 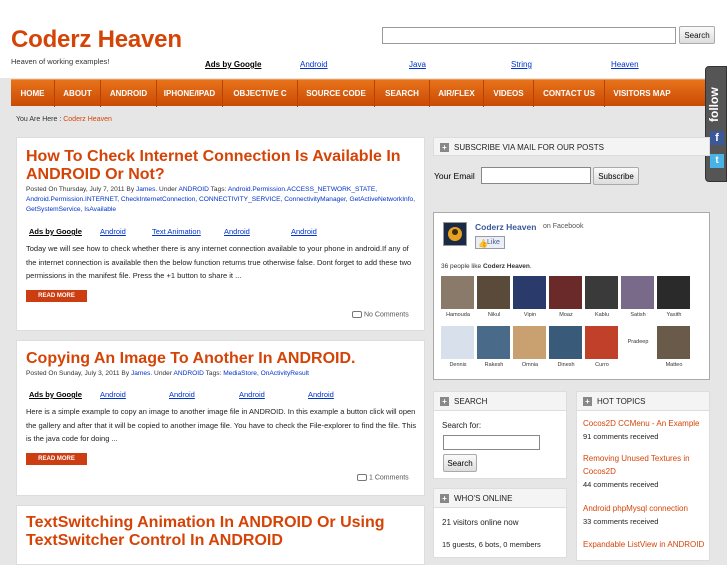 What do you see at coordinates (491, 442) in the screenshot?
I see `search-input` at bounding box center [491, 442].